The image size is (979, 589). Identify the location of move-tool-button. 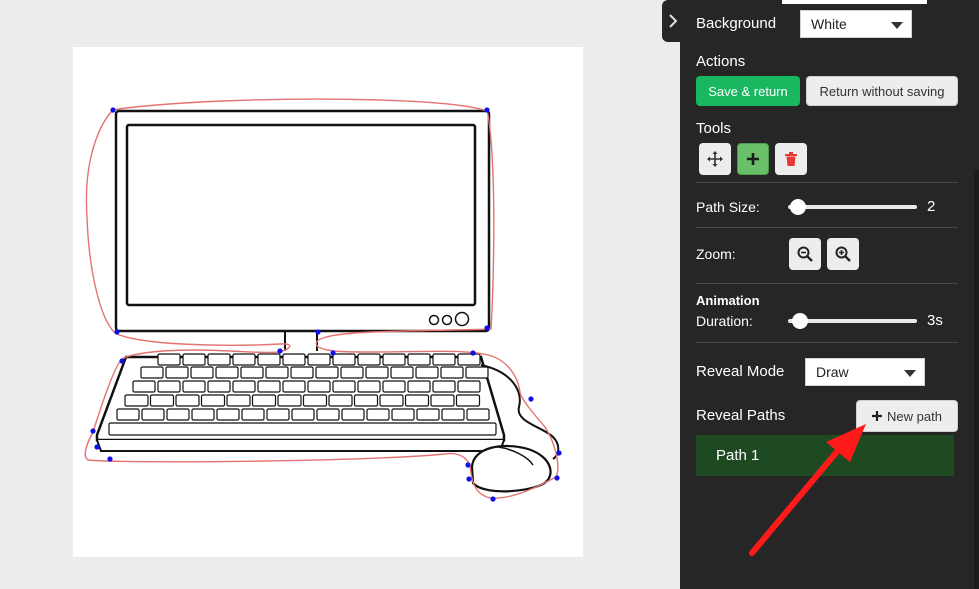
(715, 159).